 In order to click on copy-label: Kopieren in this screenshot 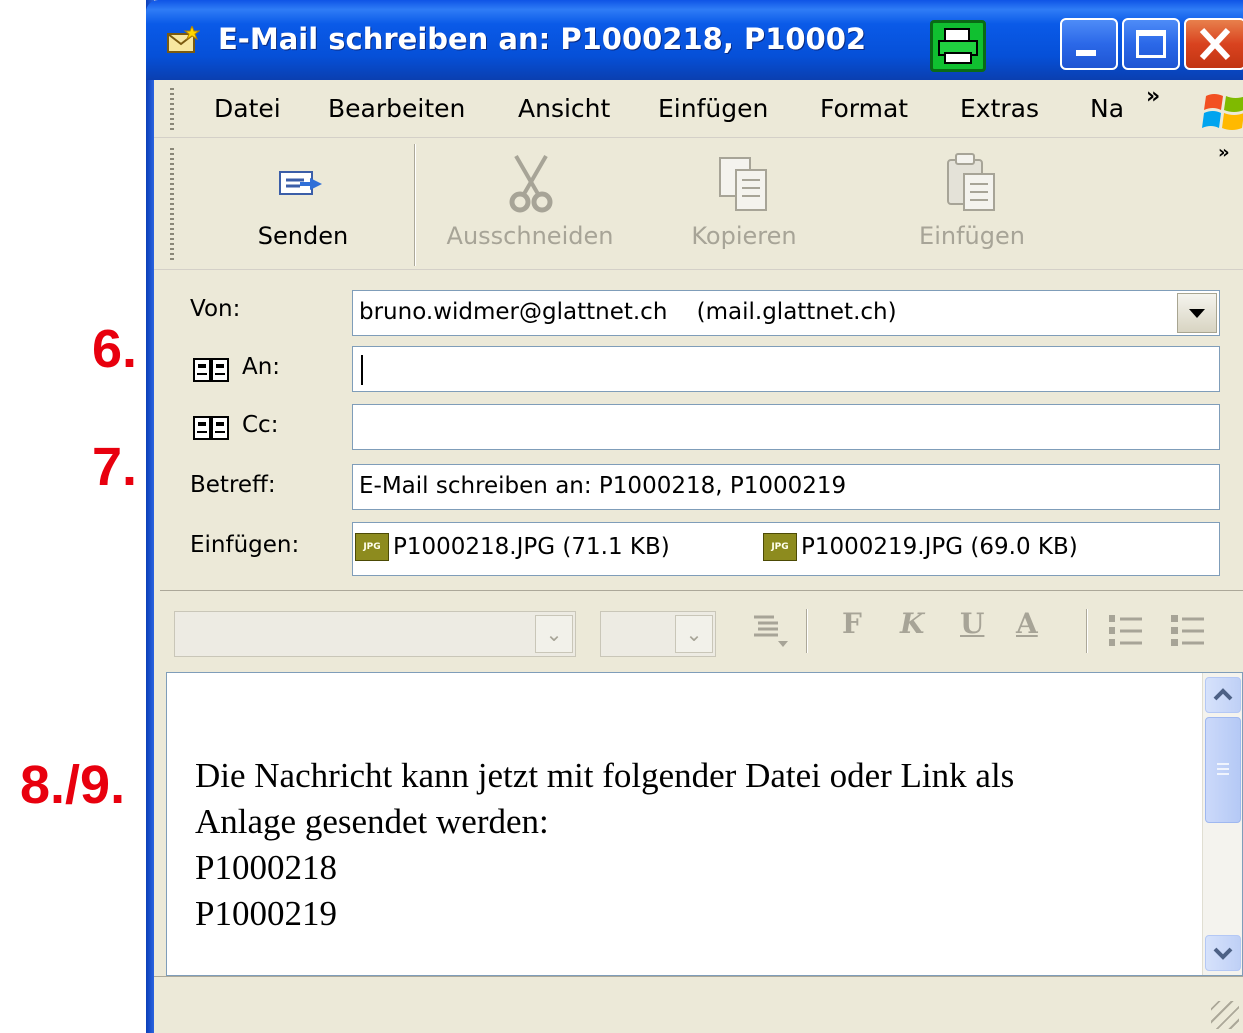, I will do `click(744, 236)`.